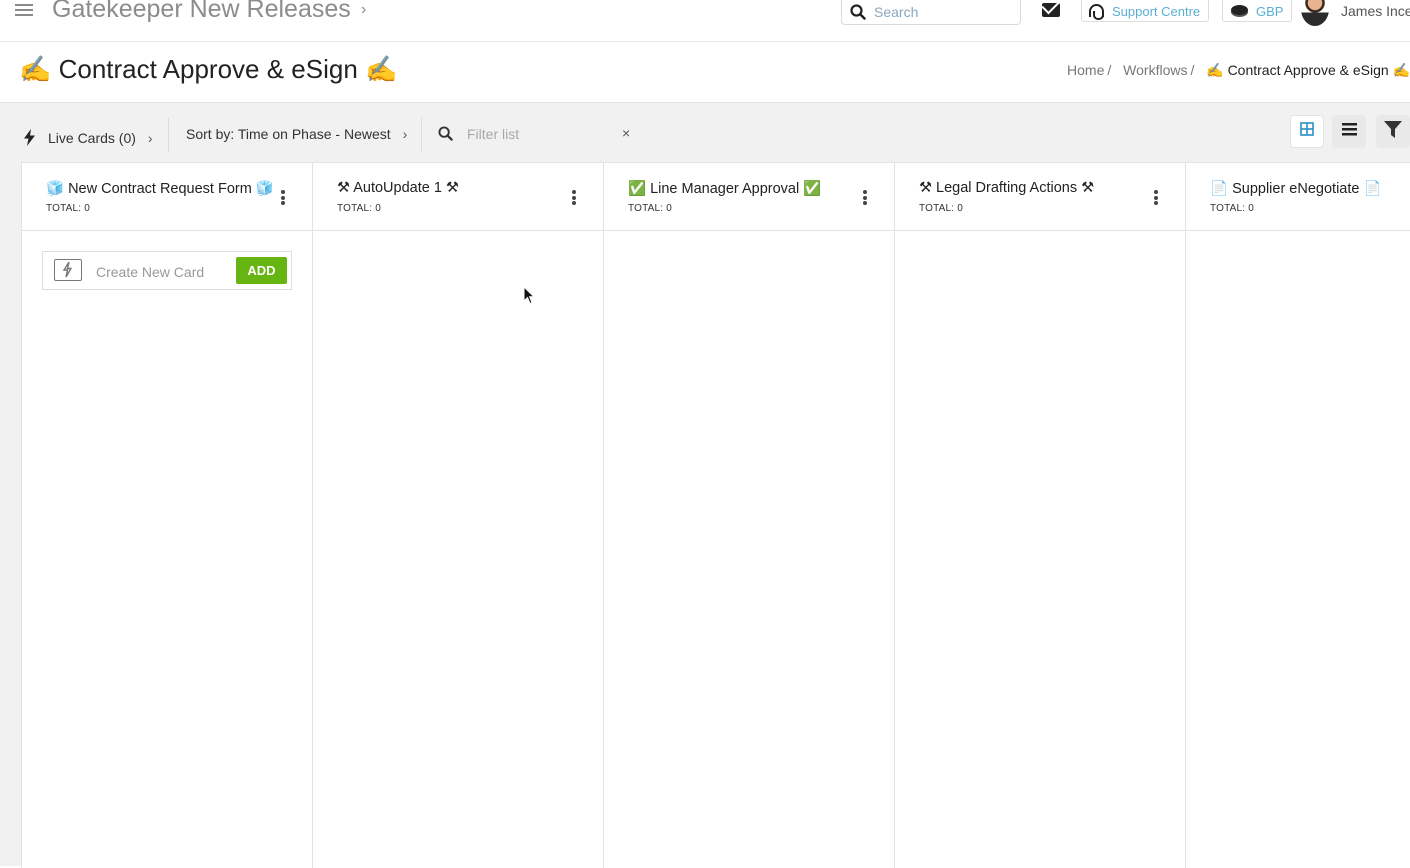 This screenshot has width=1410, height=868. I want to click on list-view-button, so click(1349, 131).